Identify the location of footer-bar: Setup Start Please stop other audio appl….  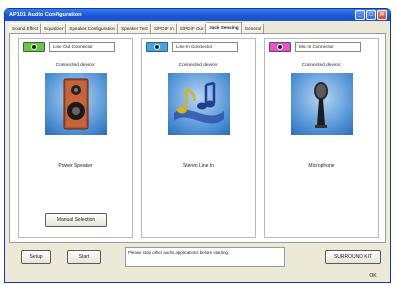
(197, 258).